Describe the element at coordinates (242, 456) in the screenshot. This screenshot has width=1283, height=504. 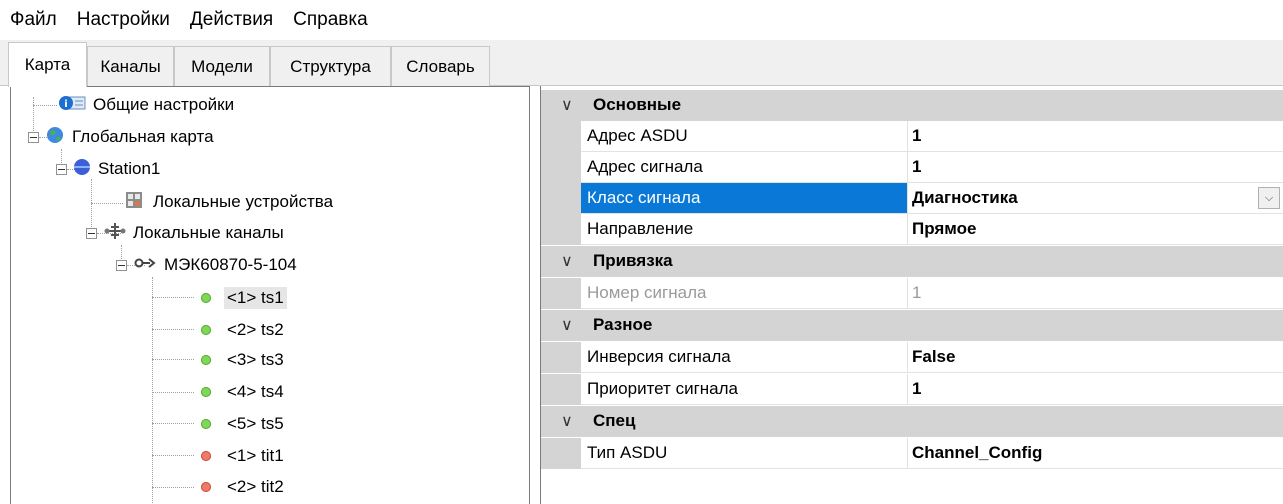
I see `tree-item-signal: <1> tit1` at that location.